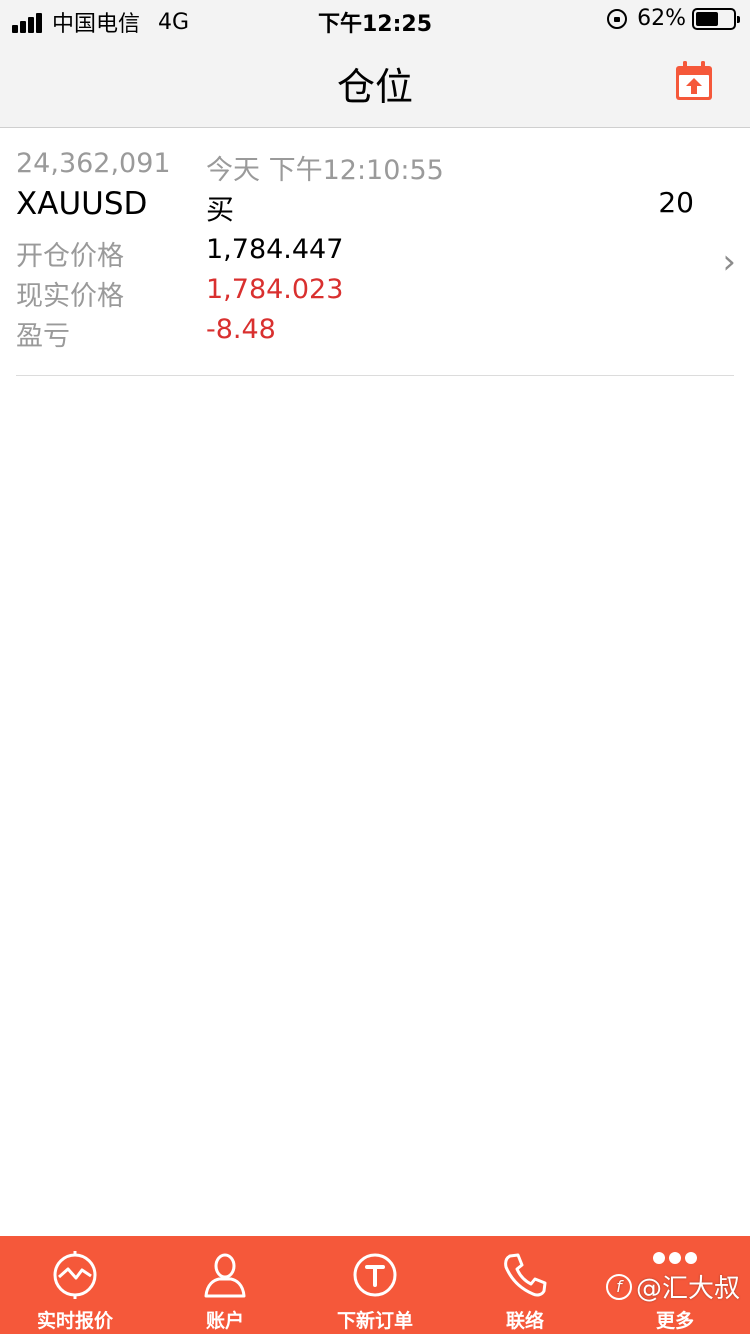 This screenshot has height=1334, width=750. What do you see at coordinates (674, 1321) in the screenshot?
I see `tab-label: 更多` at bounding box center [674, 1321].